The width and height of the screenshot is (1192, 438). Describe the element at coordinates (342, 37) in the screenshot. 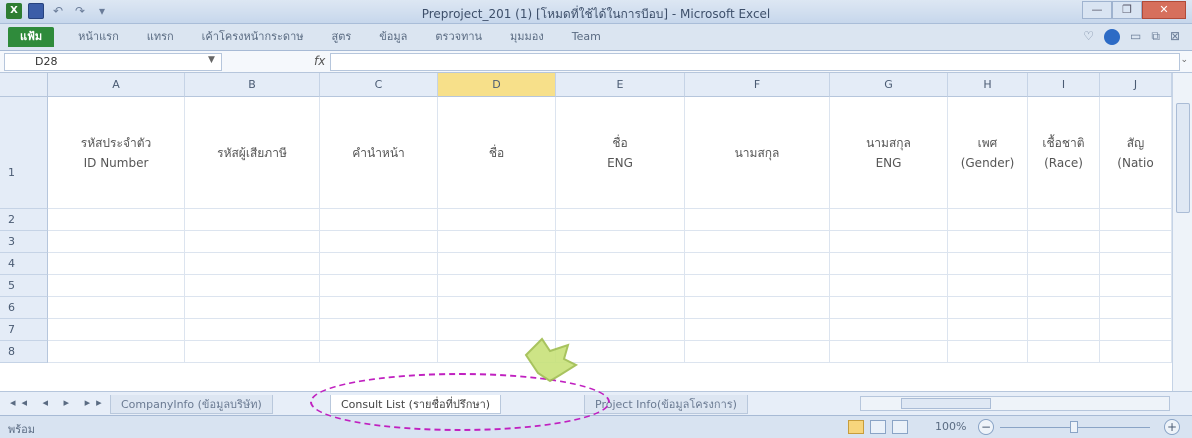

I see `tab-formulas: สูตร` at that location.